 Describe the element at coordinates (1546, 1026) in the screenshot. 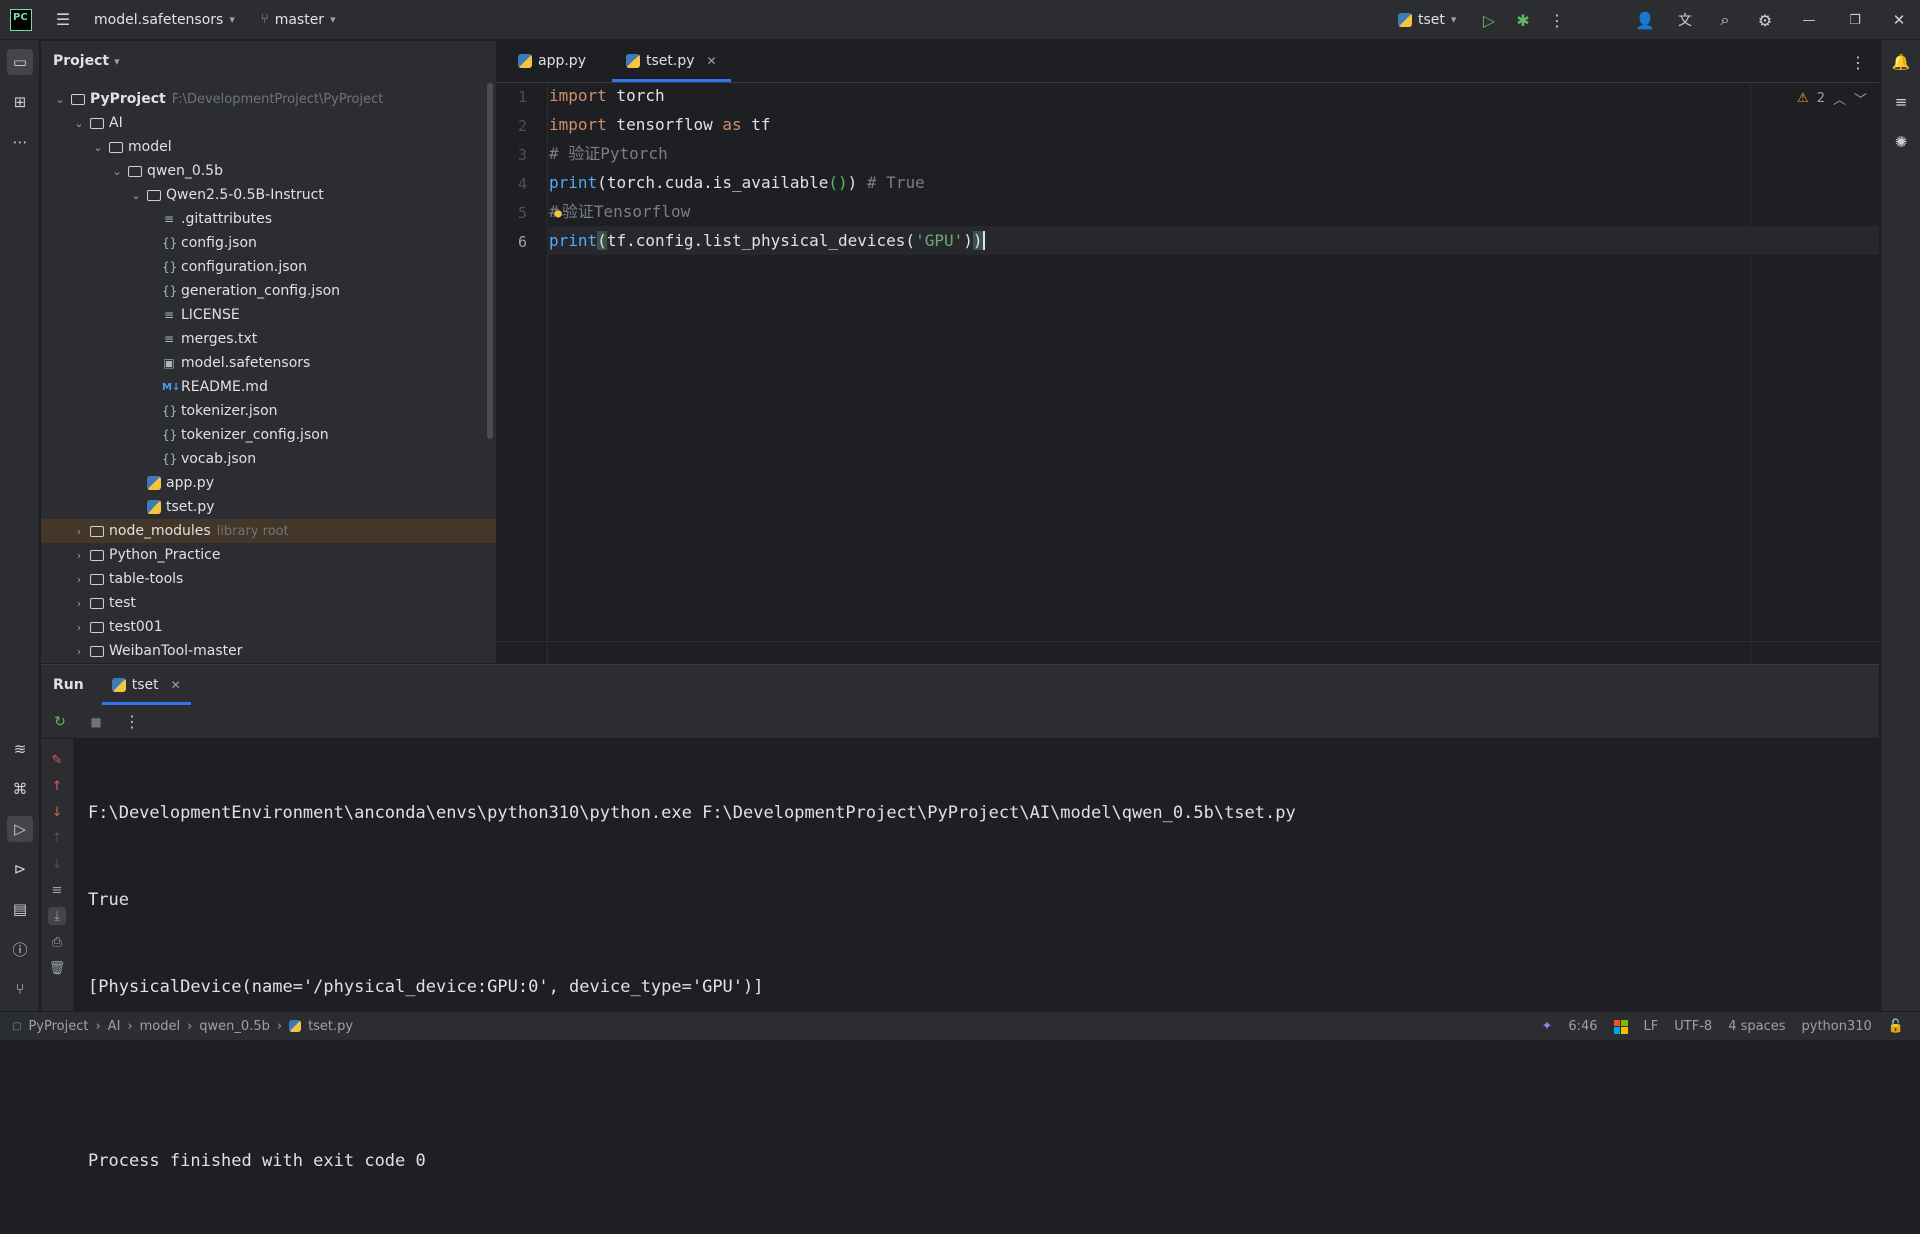

I see `ai-status-icon: ✦` at that location.